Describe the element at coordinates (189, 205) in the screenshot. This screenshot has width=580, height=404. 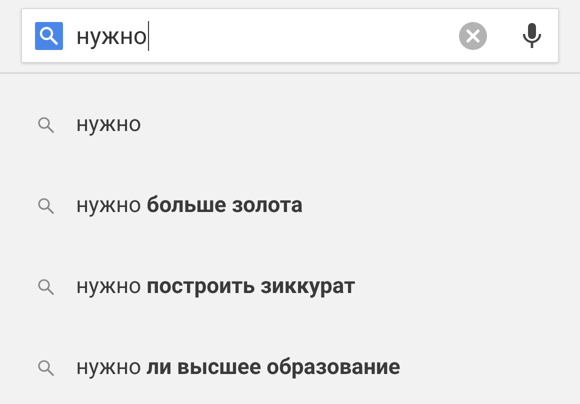
I see `suggestion-item: нужно больше золота` at that location.